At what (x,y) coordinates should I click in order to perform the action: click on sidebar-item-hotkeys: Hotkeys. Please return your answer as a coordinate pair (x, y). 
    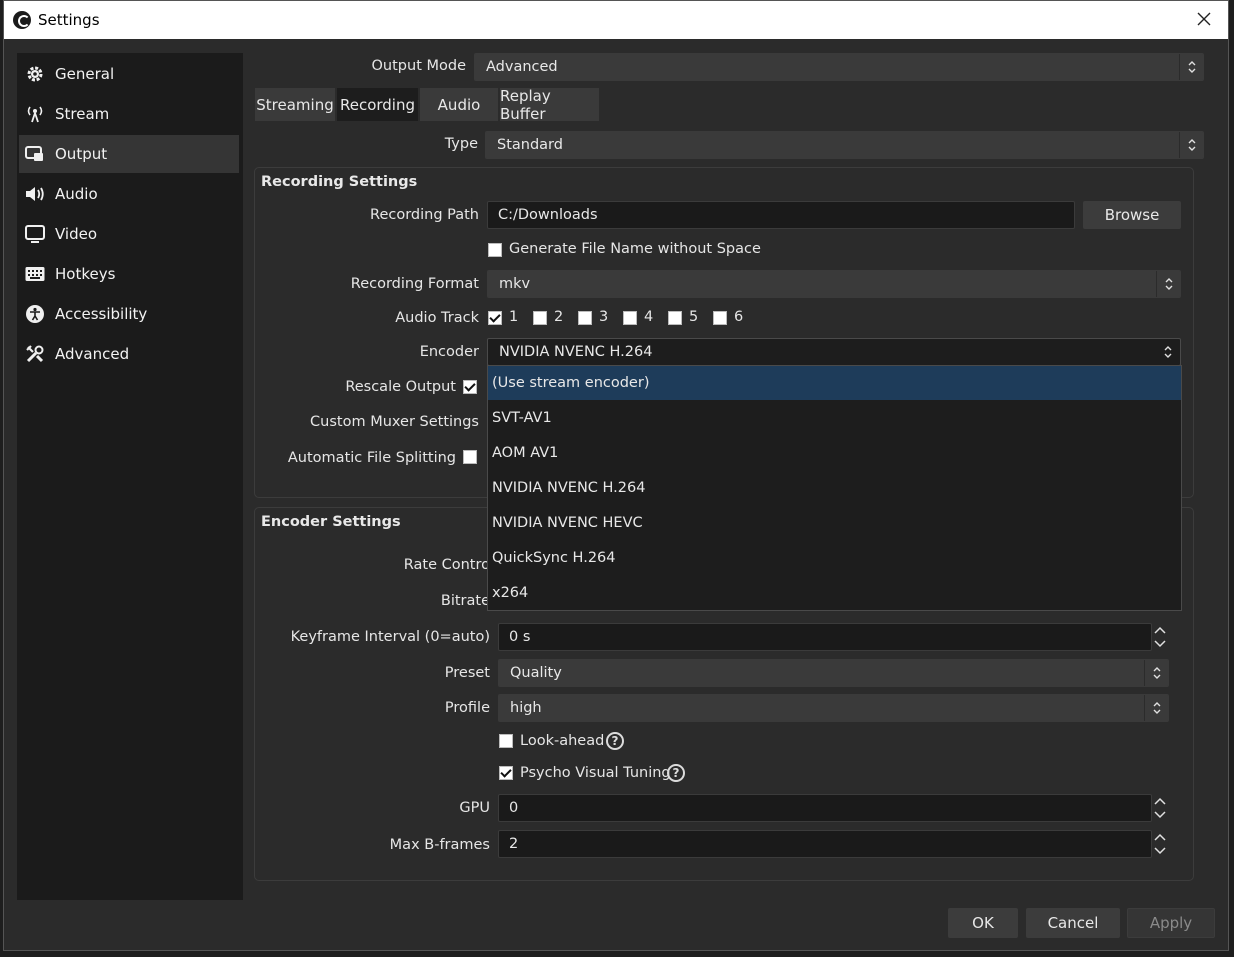
    Looking at the image, I should click on (129, 274).